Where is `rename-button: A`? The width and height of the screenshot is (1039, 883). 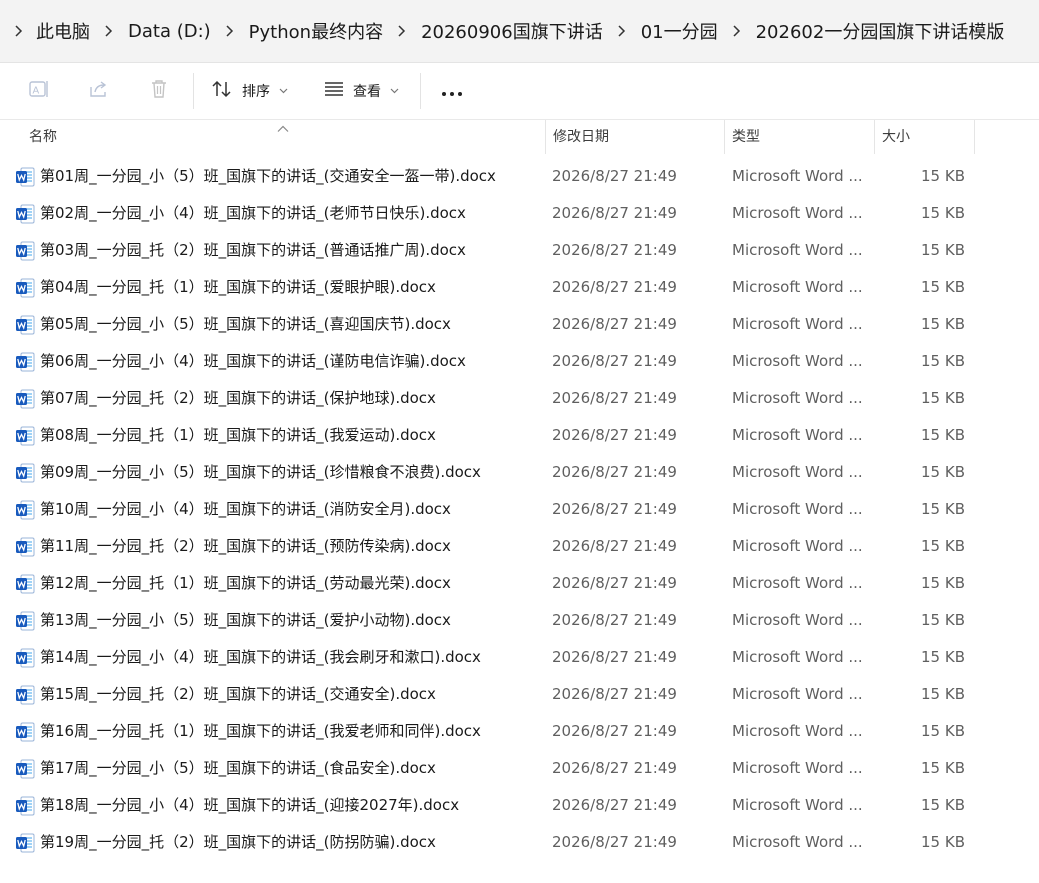 rename-button: A is located at coordinates (39, 91).